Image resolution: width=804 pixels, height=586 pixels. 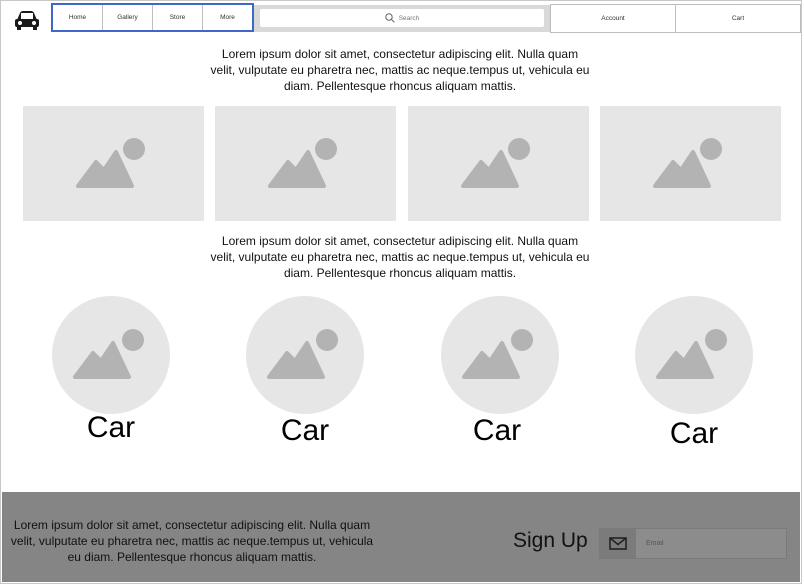 What do you see at coordinates (305, 430) in the screenshot?
I see `car-label-2: Car` at bounding box center [305, 430].